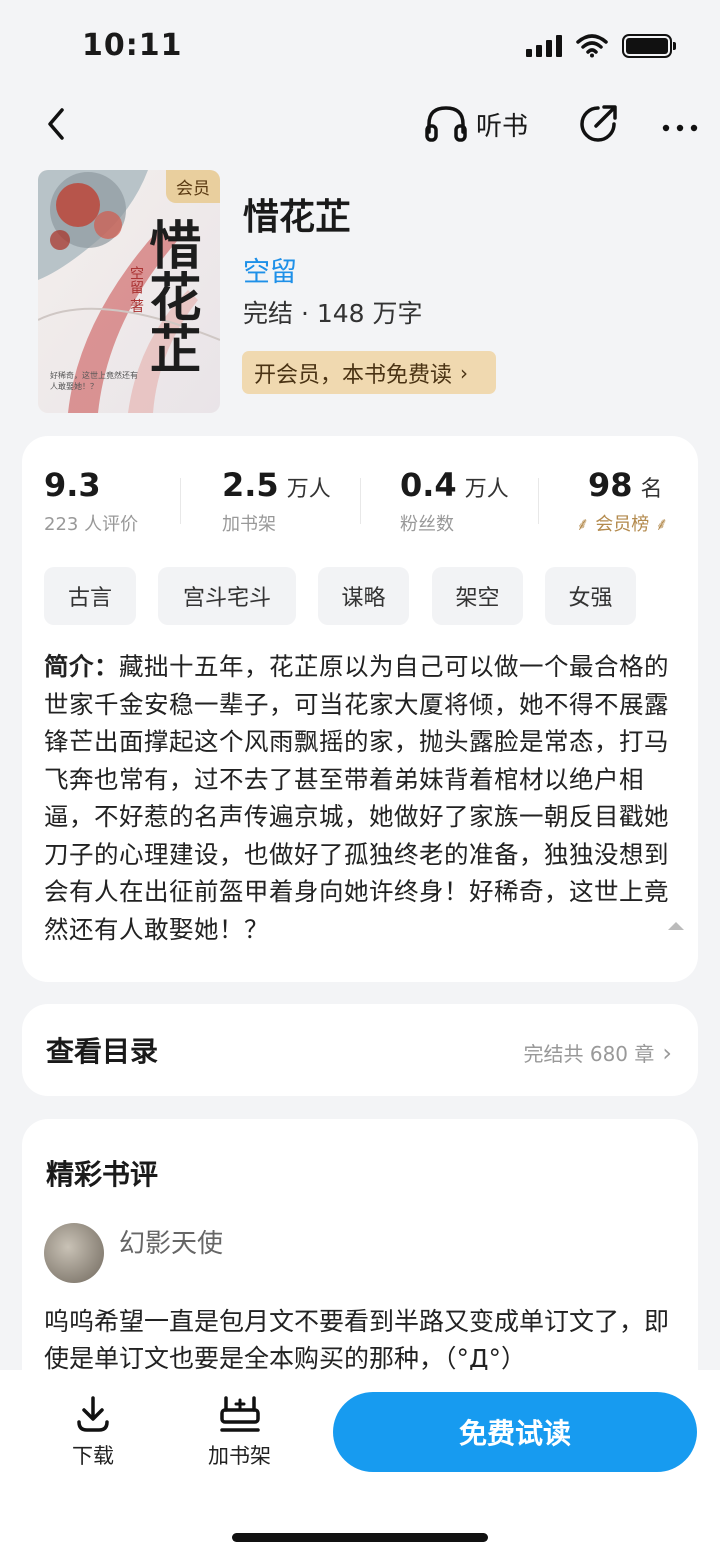 Image resolution: width=720 pixels, height=1559 pixels. Describe the element at coordinates (239, 1414) in the screenshot. I see `add-shelf-icon` at that location.